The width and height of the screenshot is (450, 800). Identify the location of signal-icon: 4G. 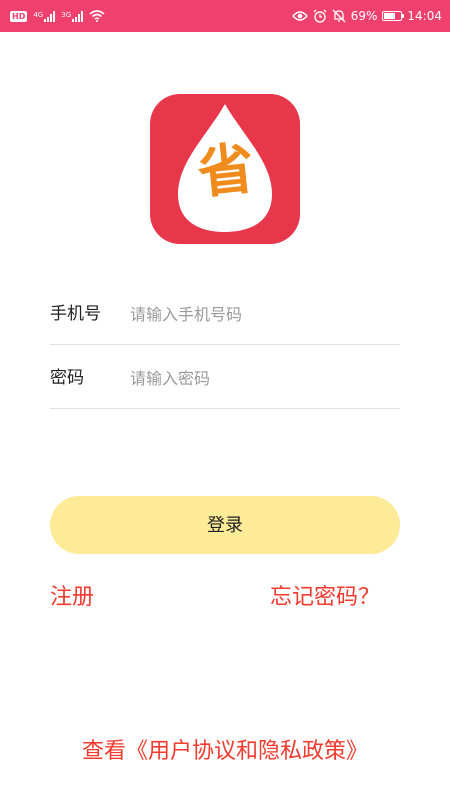
(44, 16).